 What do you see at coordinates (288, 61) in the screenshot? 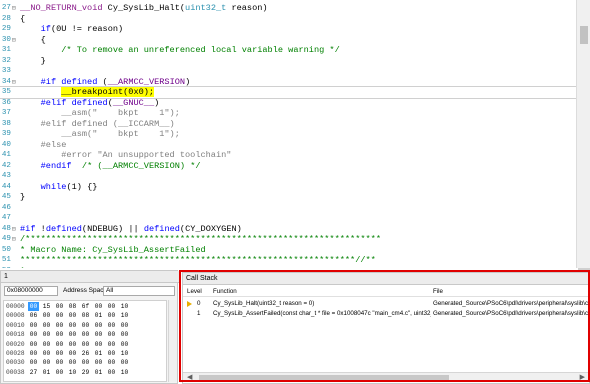
I see `code-line: 32 }` at bounding box center [288, 61].